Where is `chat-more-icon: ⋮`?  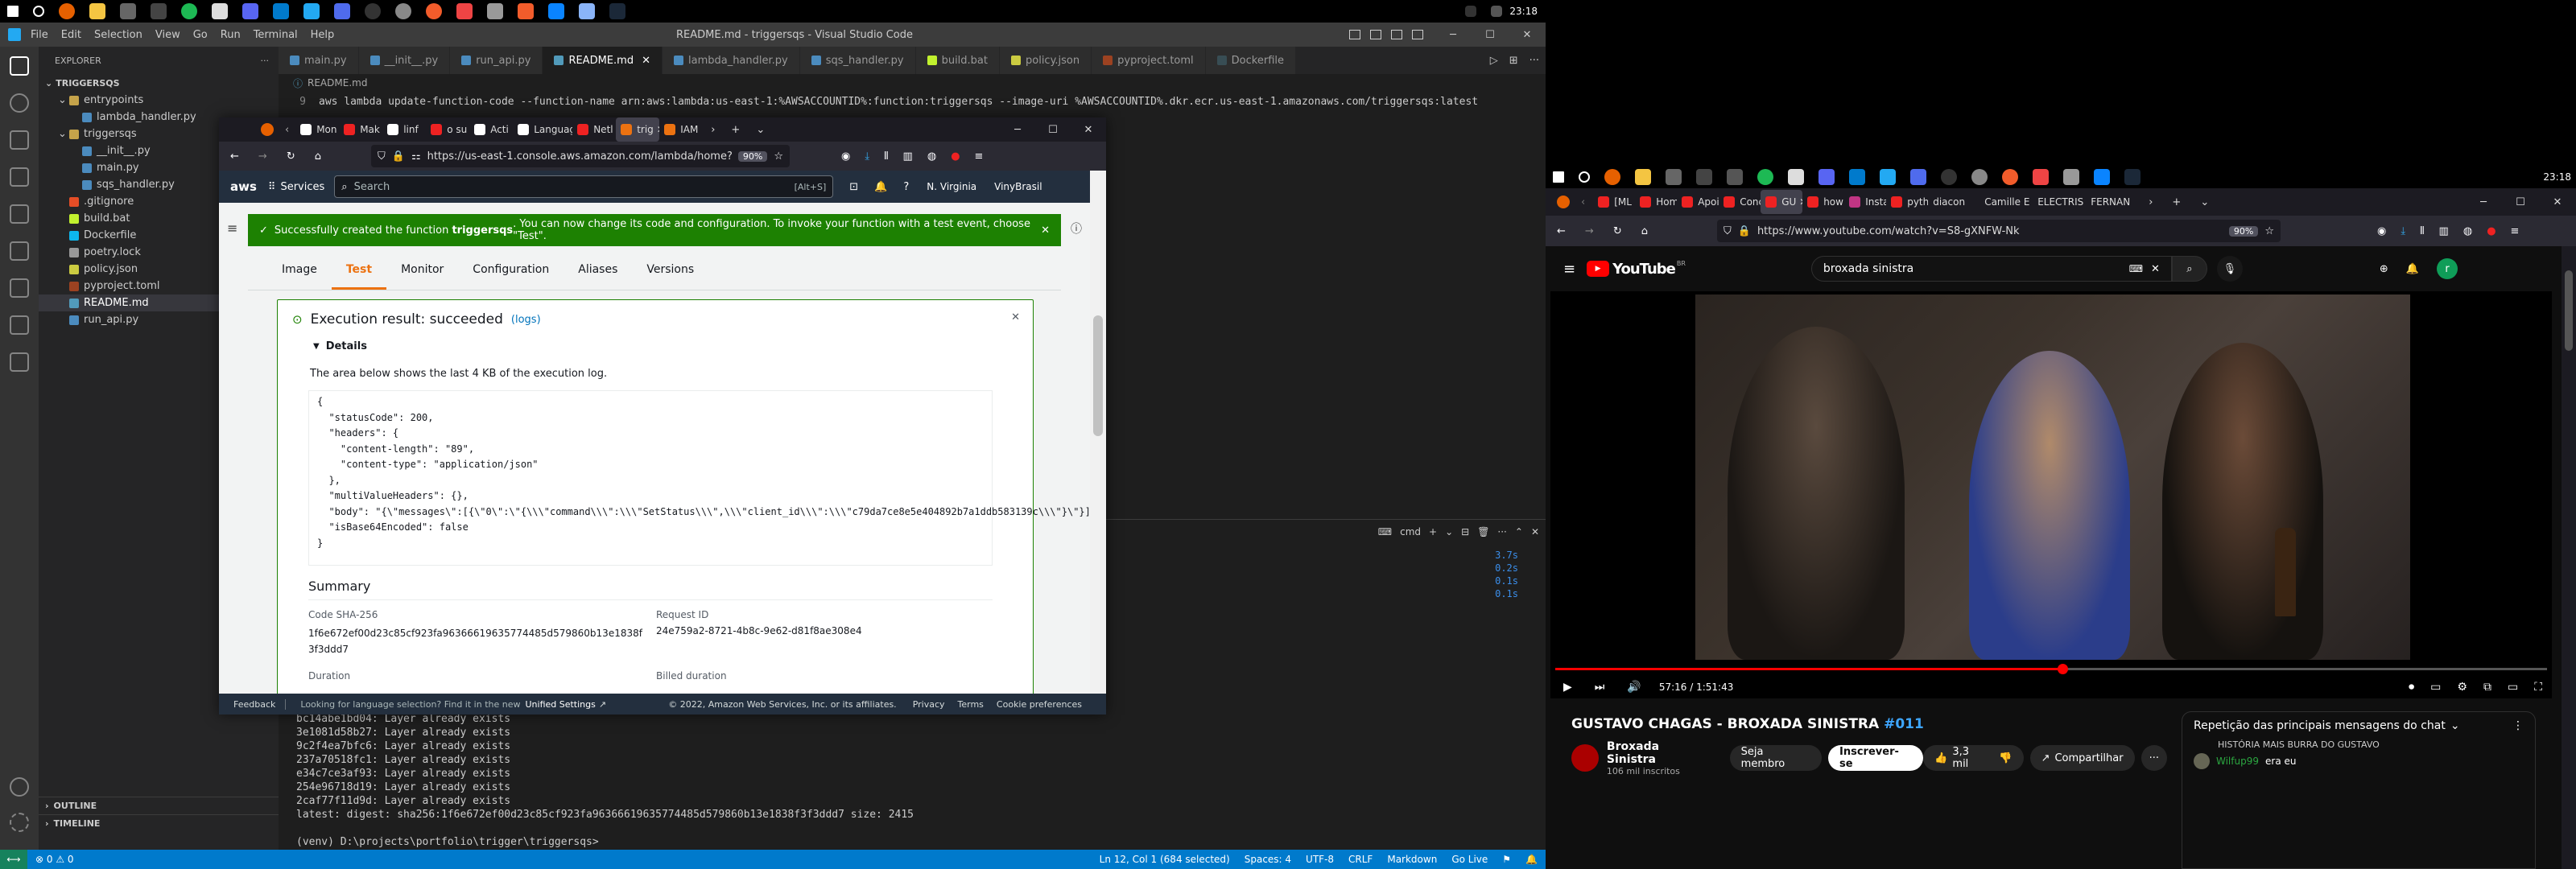 chat-more-icon: ⋮ is located at coordinates (2518, 725).